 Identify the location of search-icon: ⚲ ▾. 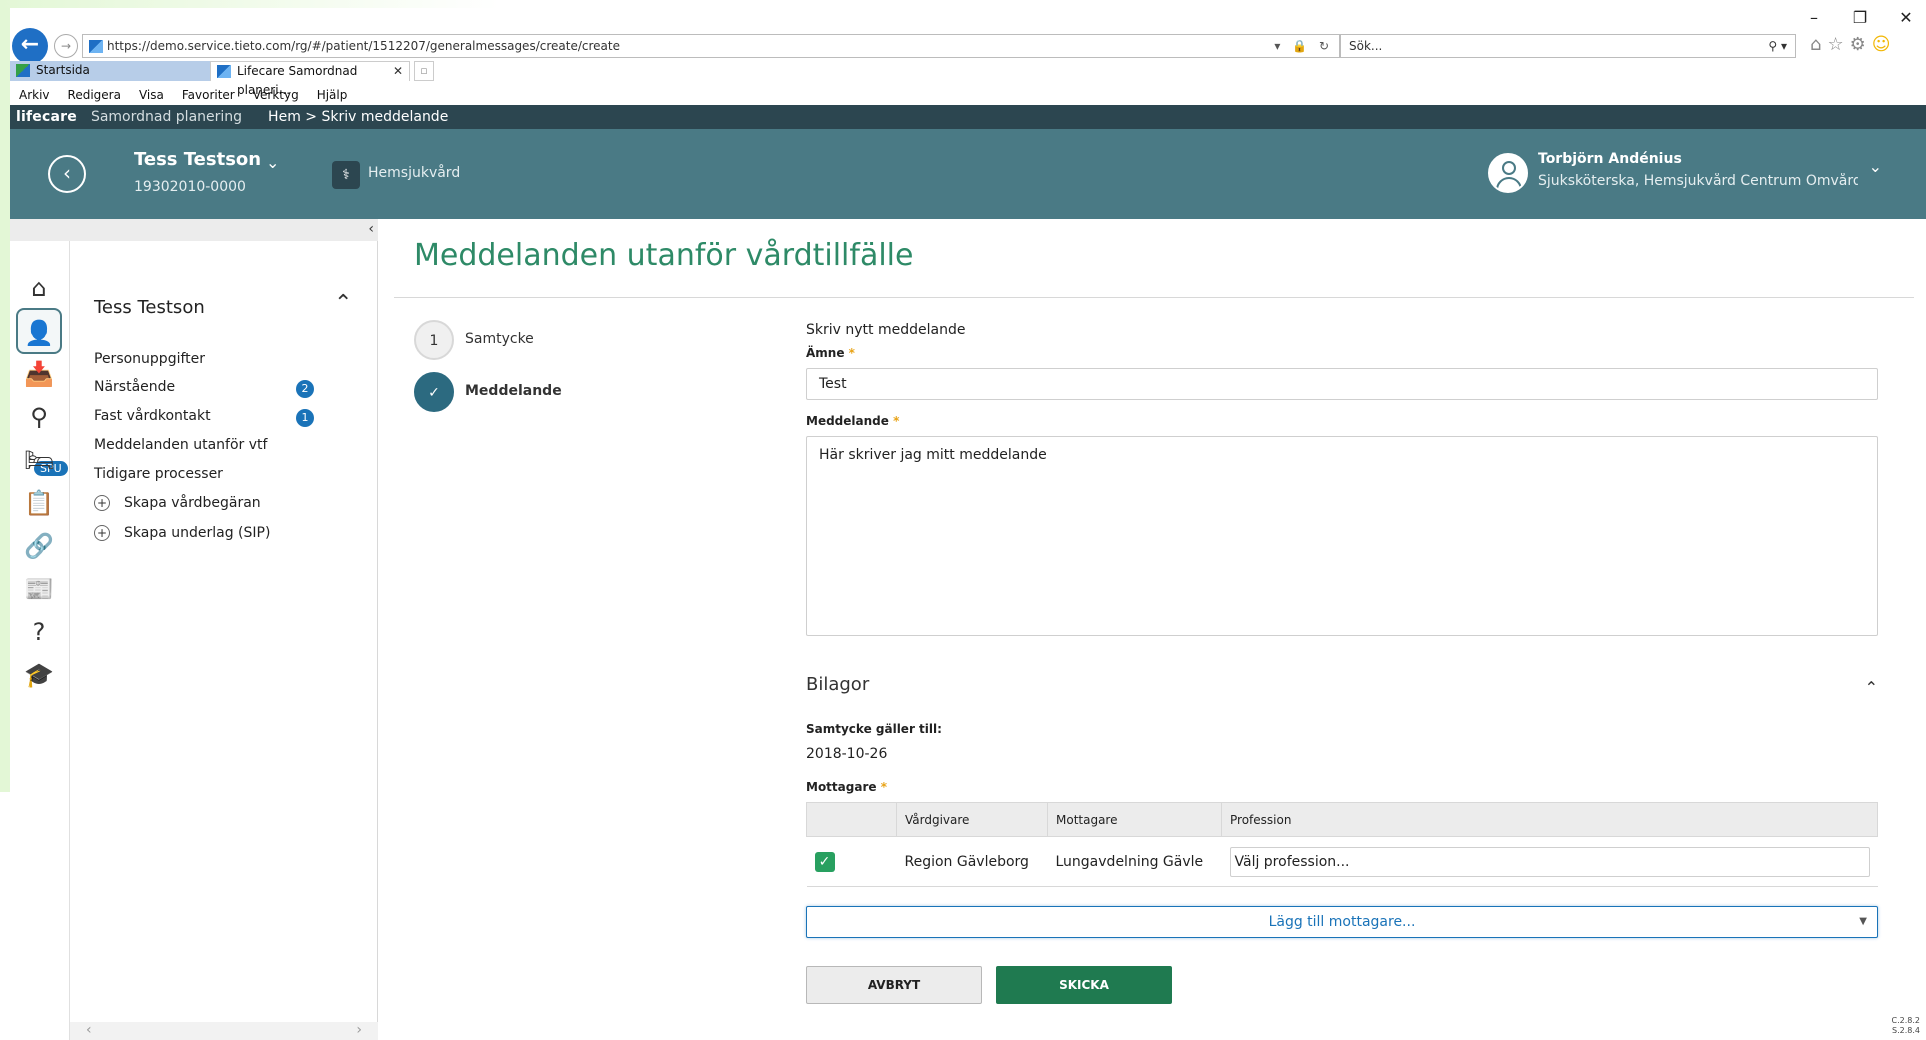
(1777, 46).